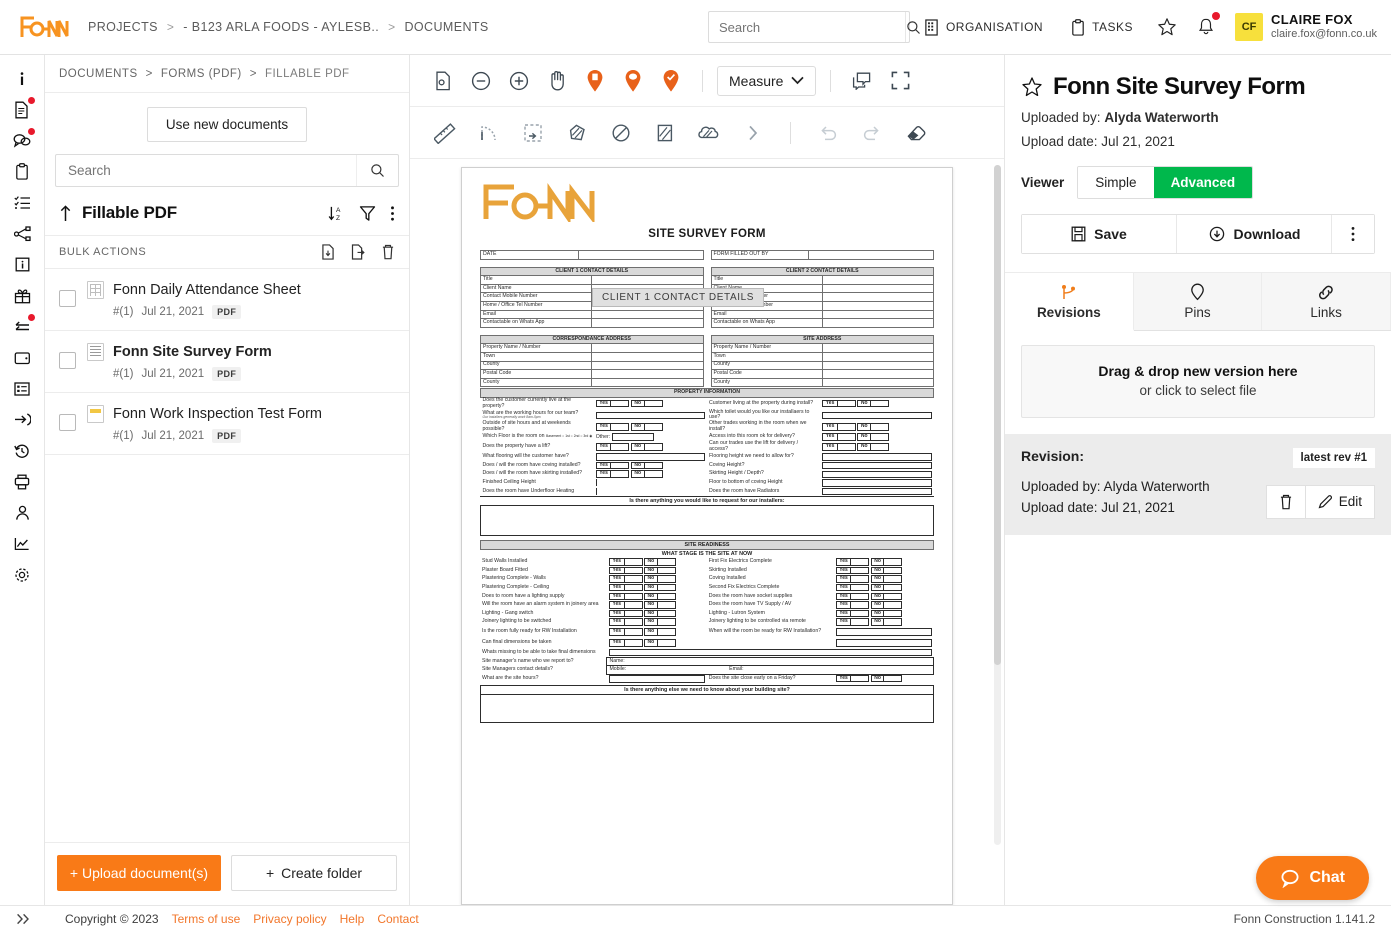 This screenshot has width=1391, height=932. Describe the element at coordinates (1099, 234) in the screenshot. I see `save-button: Save` at that location.